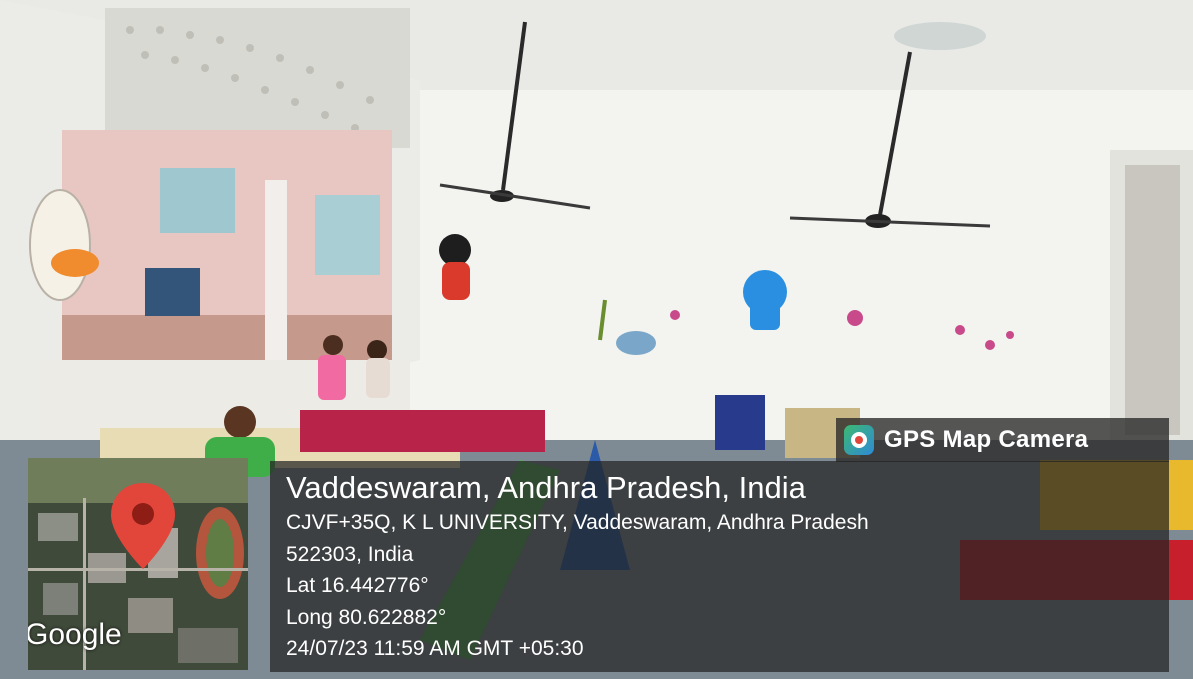 The width and height of the screenshot is (1193, 679). Describe the element at coordinates (740, 422) in the screenshot. I see `blue-chair` at that location.